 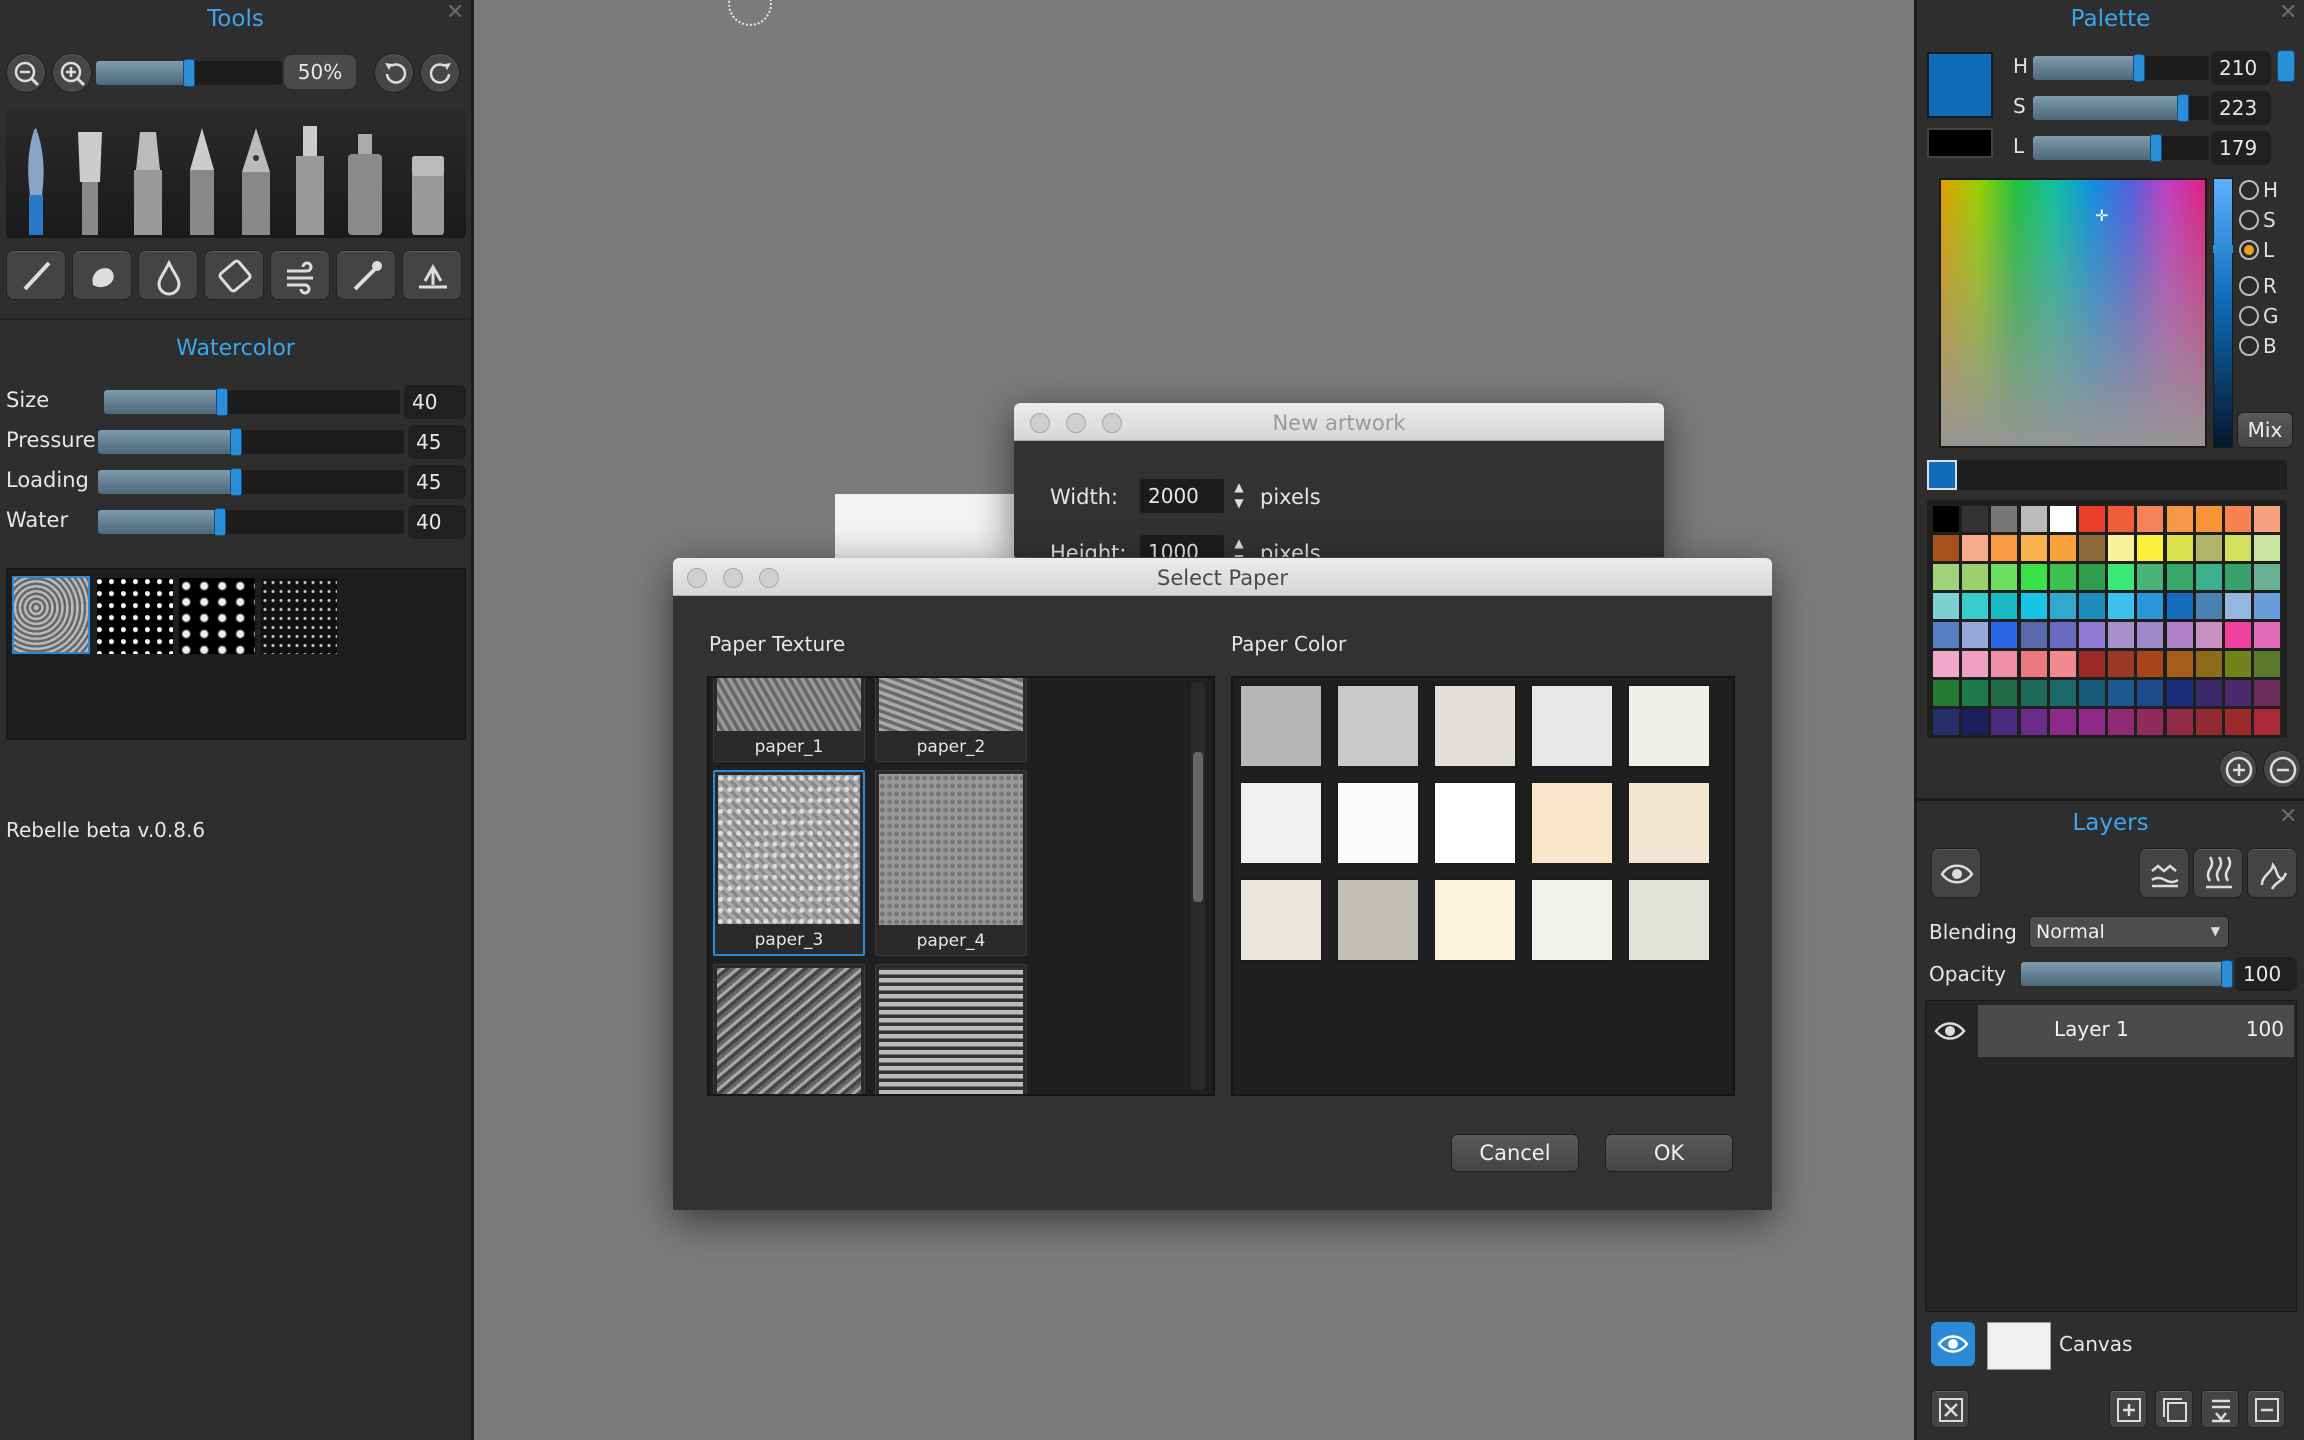 I want to click on width-stepper: ▲ ▼, so click(x=1239, y=496).